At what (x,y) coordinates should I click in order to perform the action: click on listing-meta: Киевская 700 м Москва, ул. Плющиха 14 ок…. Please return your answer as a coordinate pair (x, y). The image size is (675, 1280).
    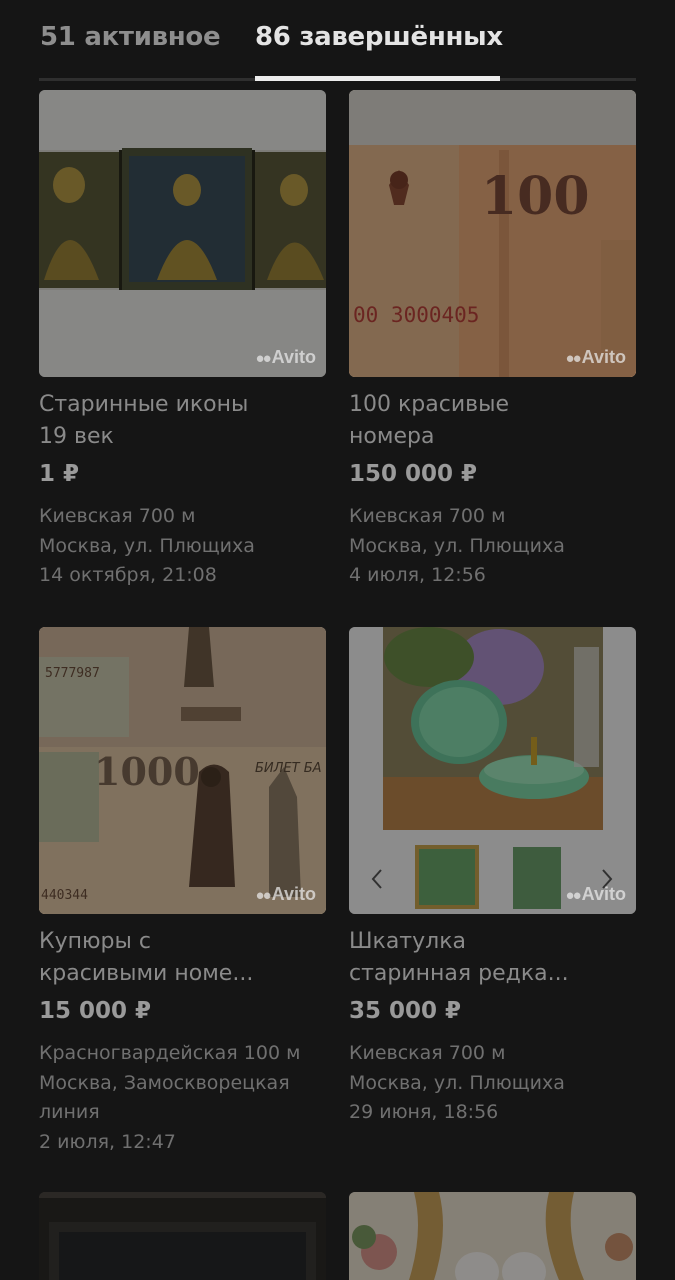
    Looking at the image, I should click on (182, 546).